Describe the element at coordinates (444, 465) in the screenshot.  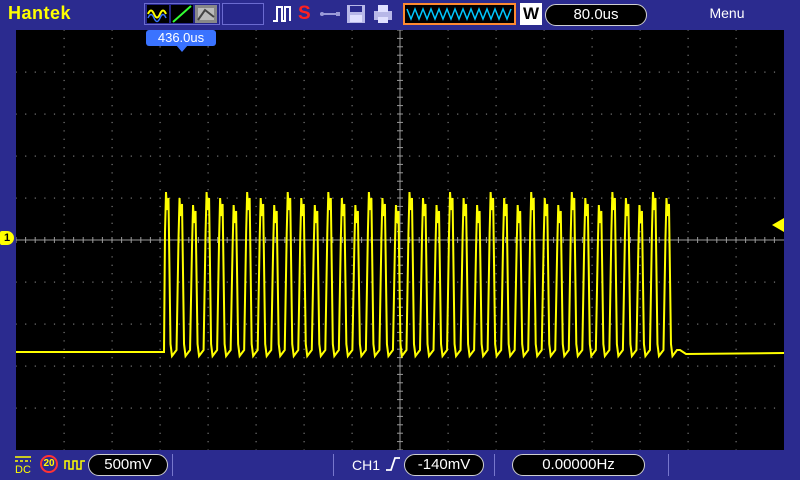
I see `trigger-level-value: -140mV` at that location.